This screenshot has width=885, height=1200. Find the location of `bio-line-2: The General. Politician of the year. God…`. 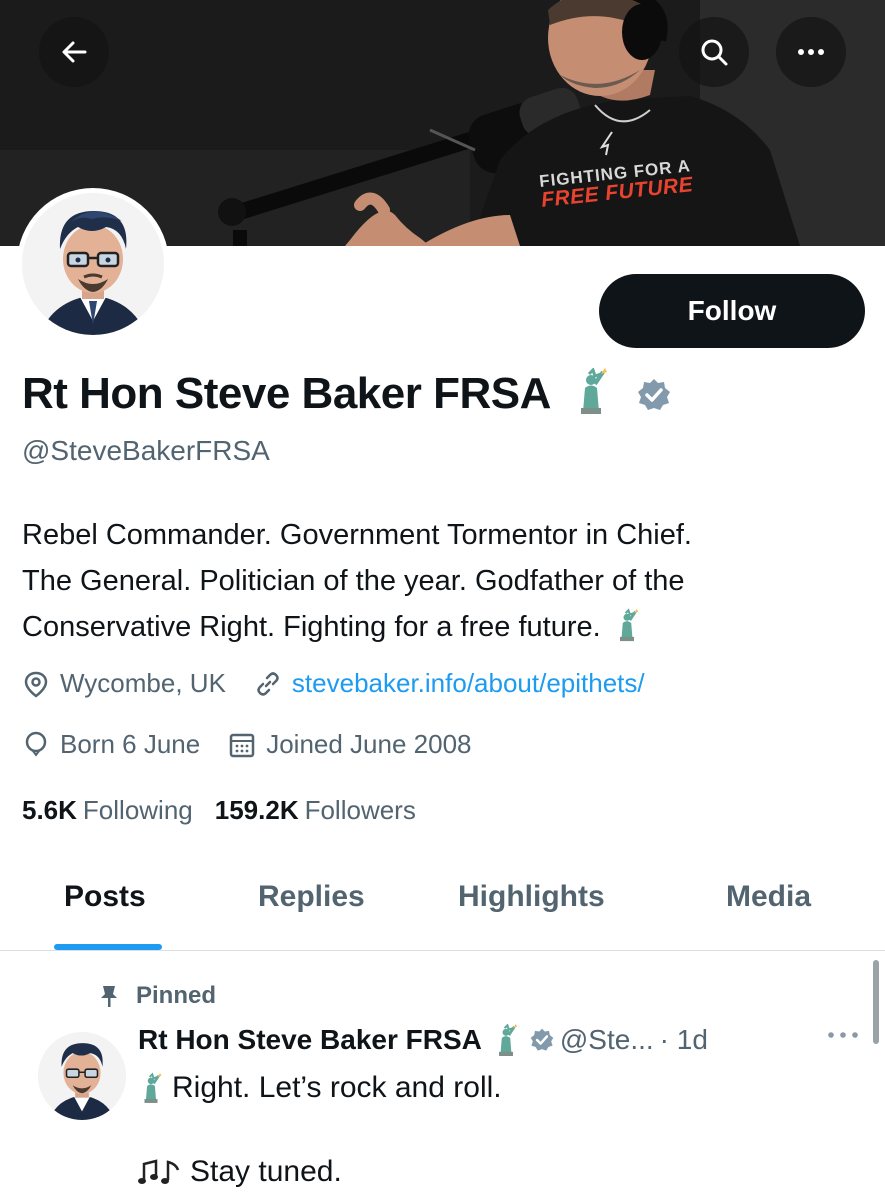

bio-line-2: The General. Politician of the year. God… is located at coordinates (353, 581).